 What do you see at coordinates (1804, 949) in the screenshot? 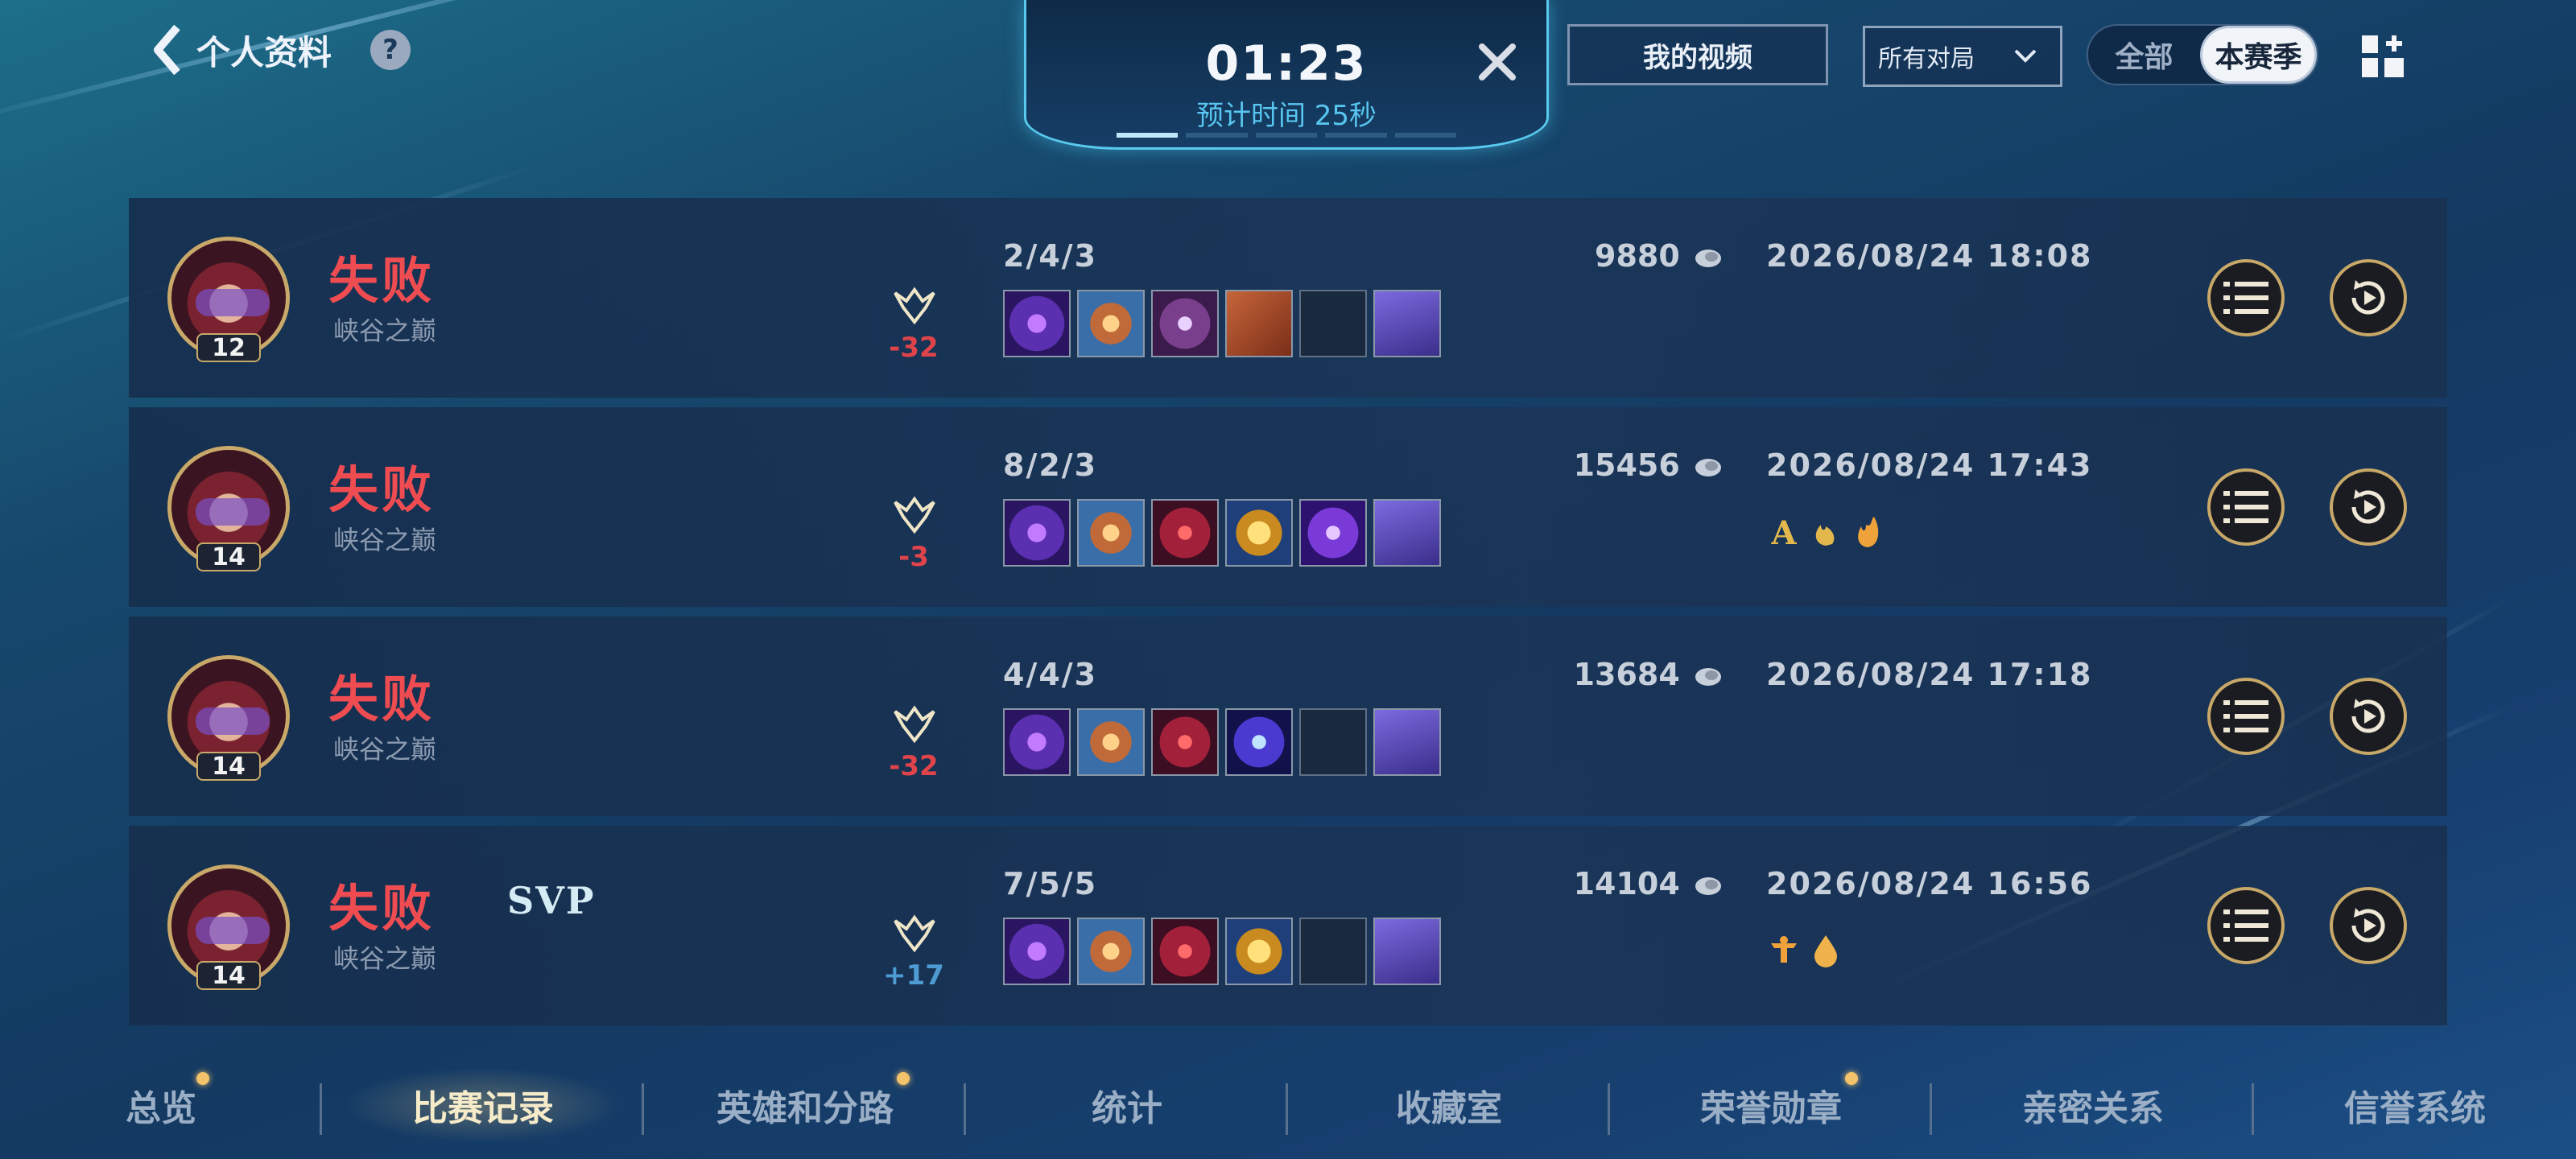
I see `achievement-badges` at bounding box center [1804, 949].